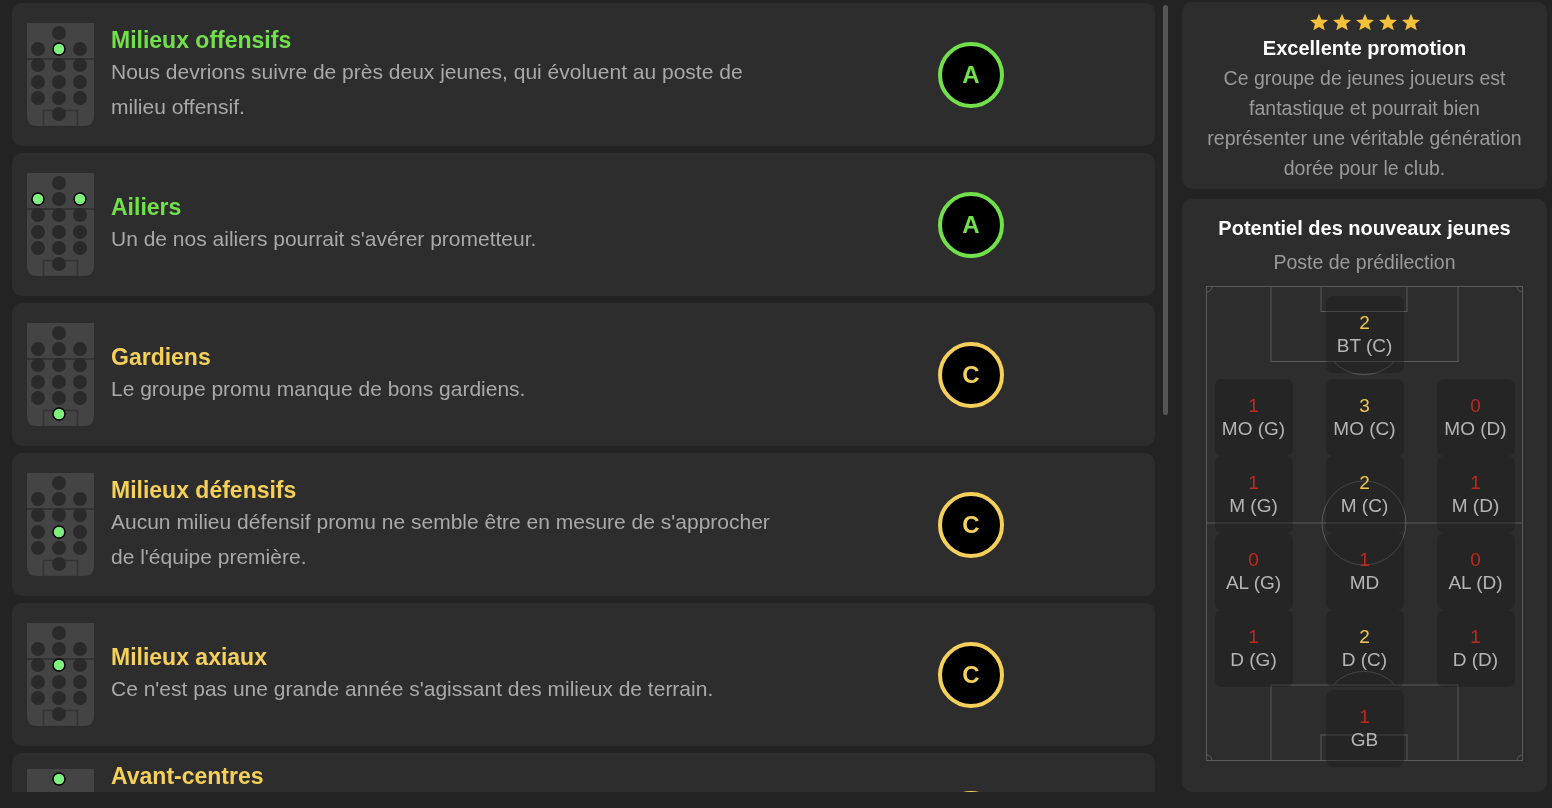 The height and width of the screenshot is (808, 1552). I want to click on potential-title: Potentiel des nouveaux jeunes, so click(1364, 228).